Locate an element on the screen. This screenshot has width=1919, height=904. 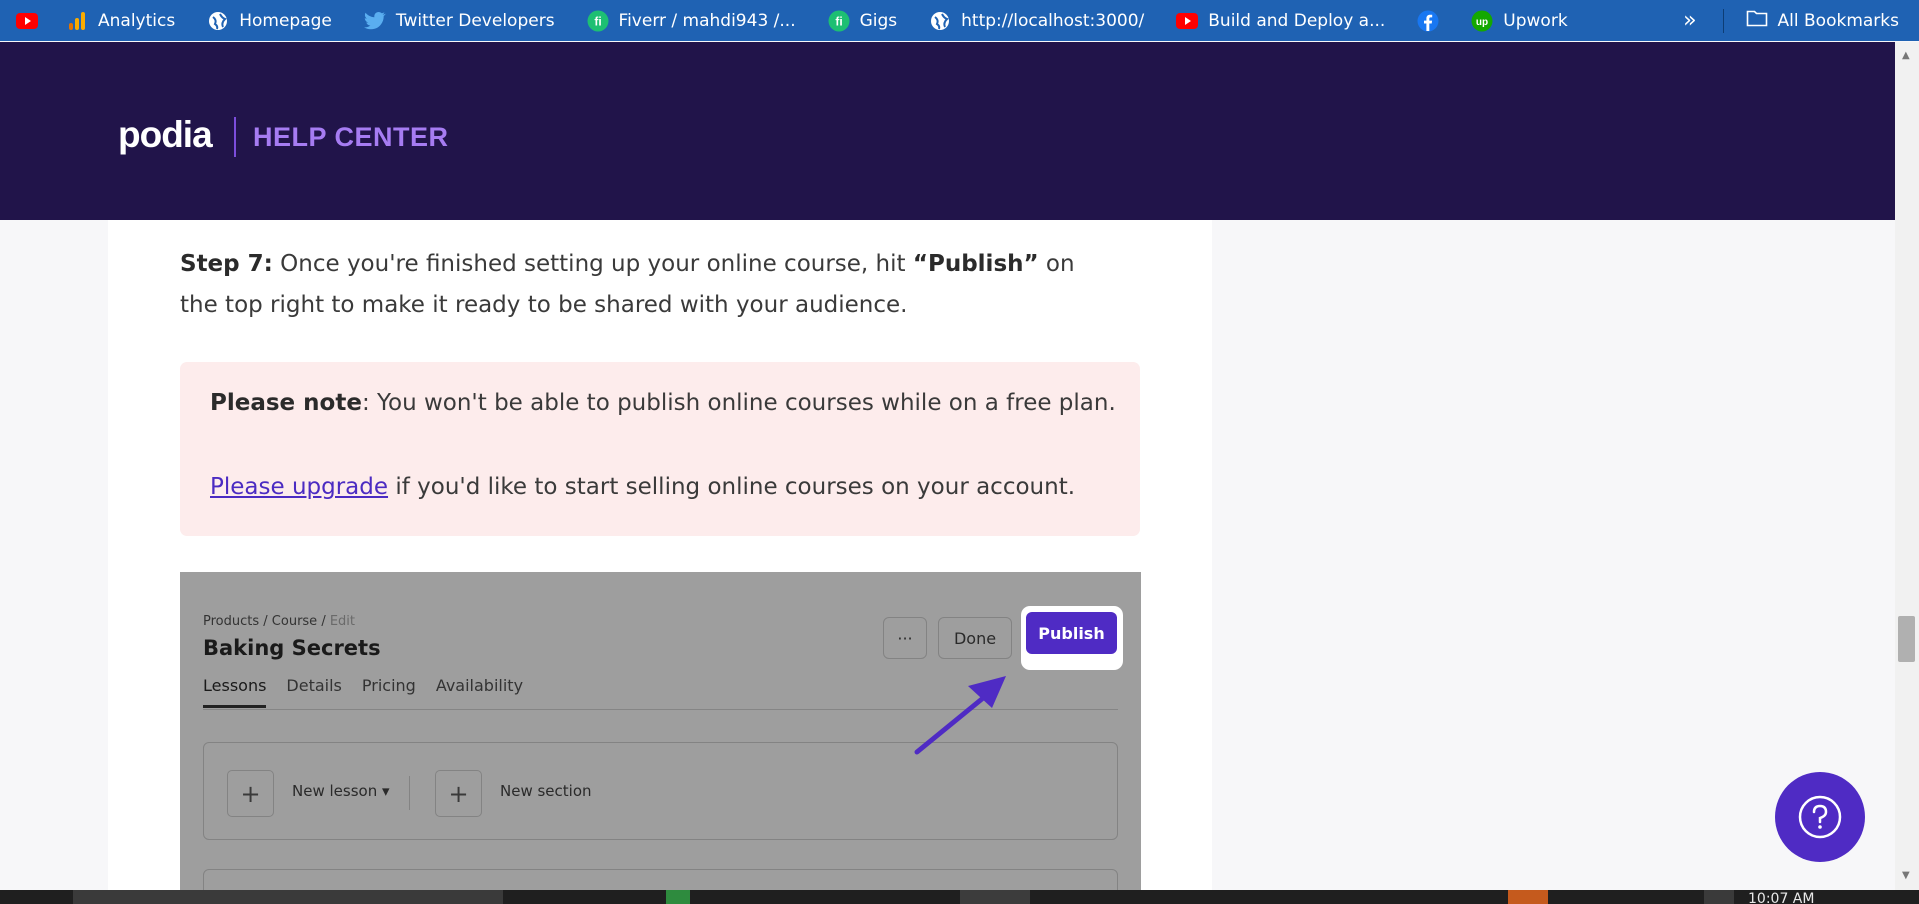
bookmark-label: Gigs is located at coordinates (878, 20).